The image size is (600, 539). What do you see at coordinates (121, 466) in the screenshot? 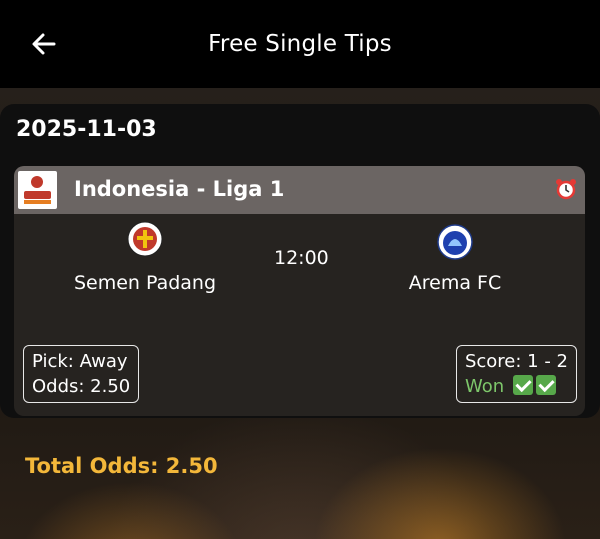
I see `total-odds: Total Odds: 2.50` at bounding box center [121, 466].